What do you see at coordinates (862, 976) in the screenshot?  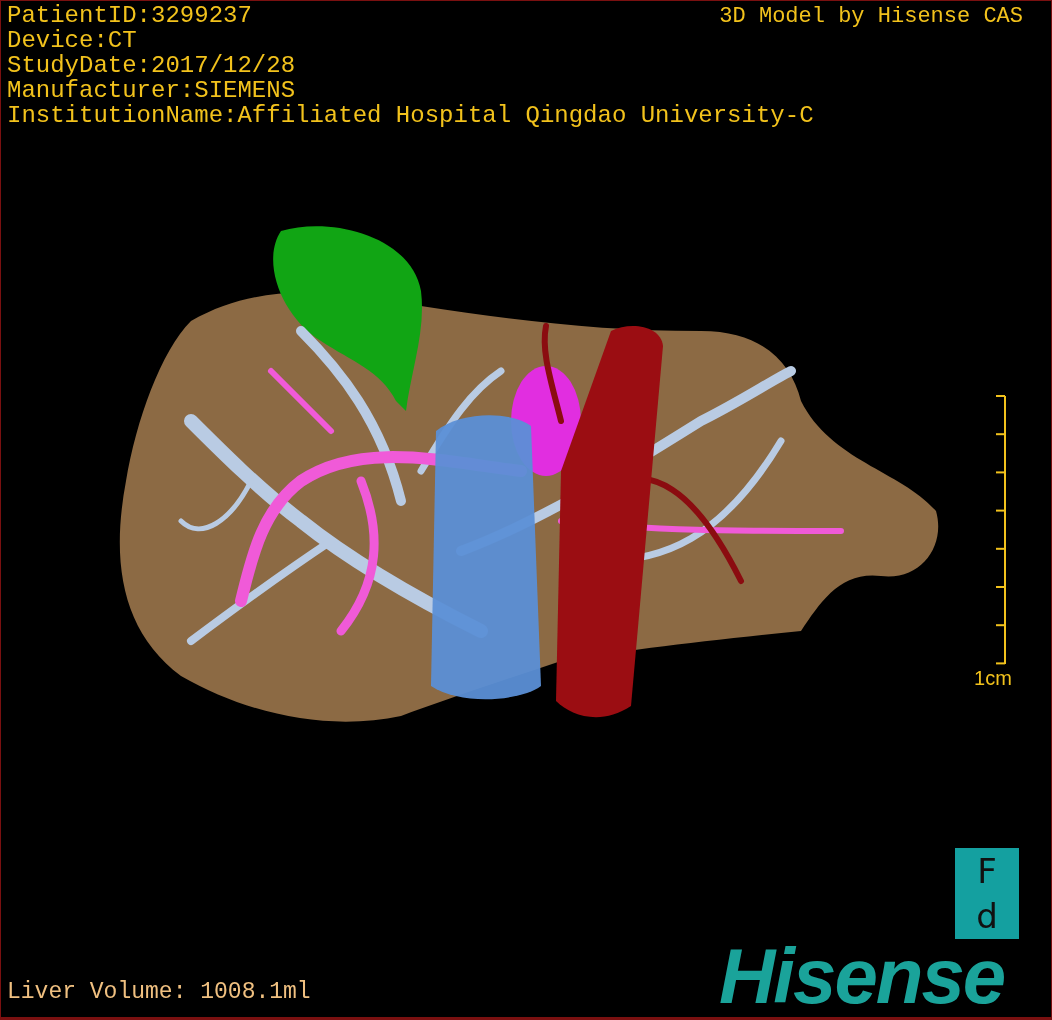 I see `logo-text: Hisense` at bounding box center [862, 976].